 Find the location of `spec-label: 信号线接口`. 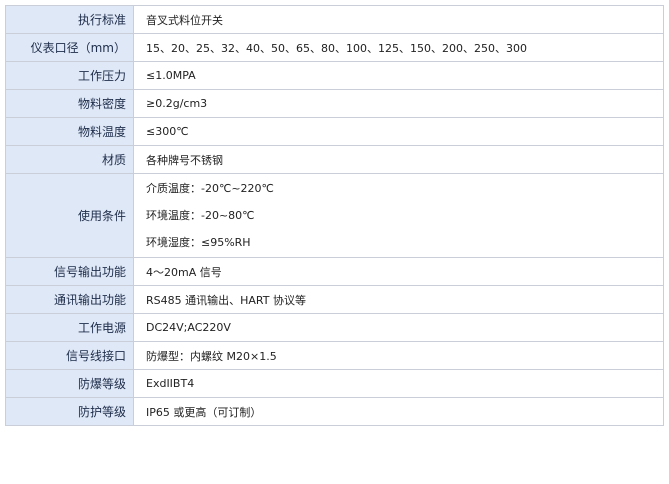

spec-label: 信号线接口 is located at coordinates (69, 355).